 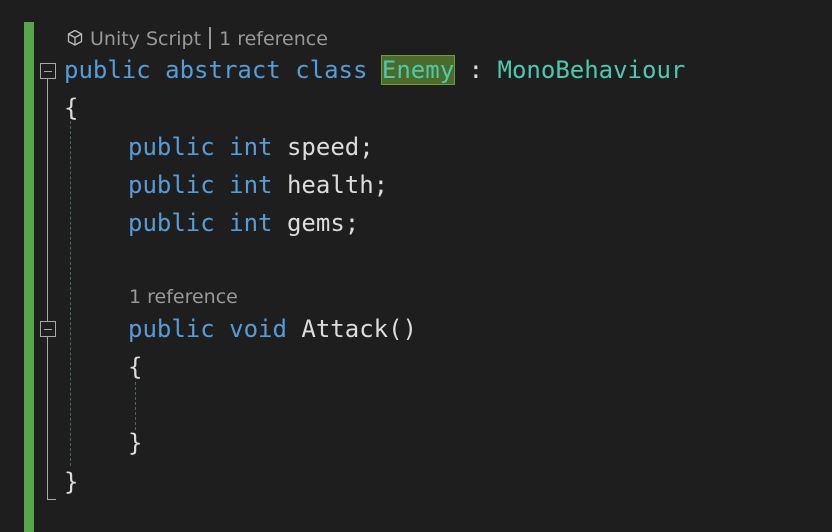 I want to click on codelens-separator, so click(x=210, y=38).